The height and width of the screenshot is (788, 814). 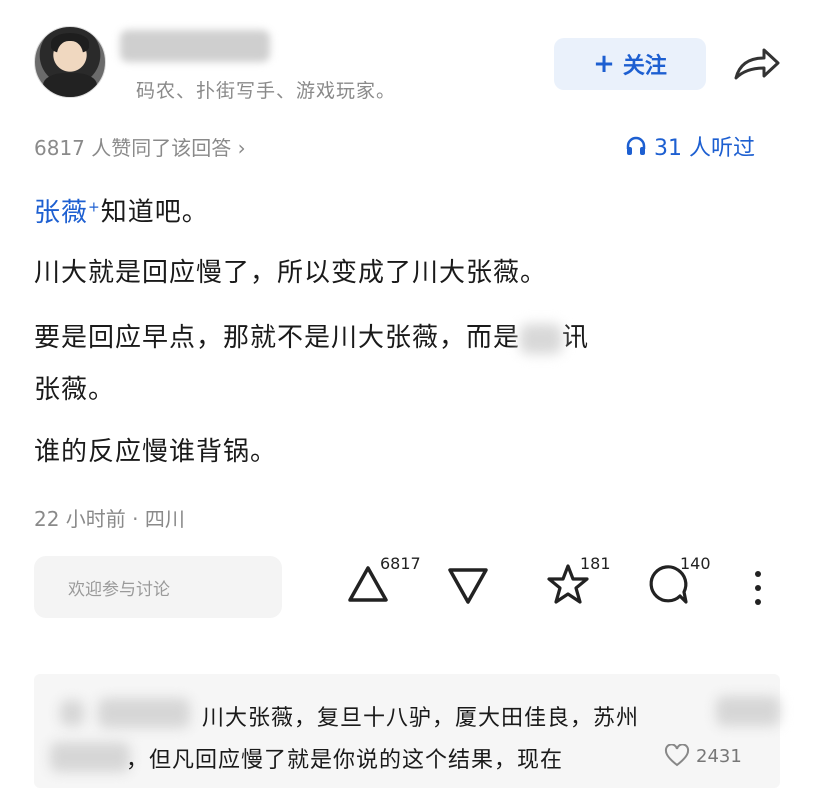 I want to click on author-name-blurred, so click(x=195, y=46).